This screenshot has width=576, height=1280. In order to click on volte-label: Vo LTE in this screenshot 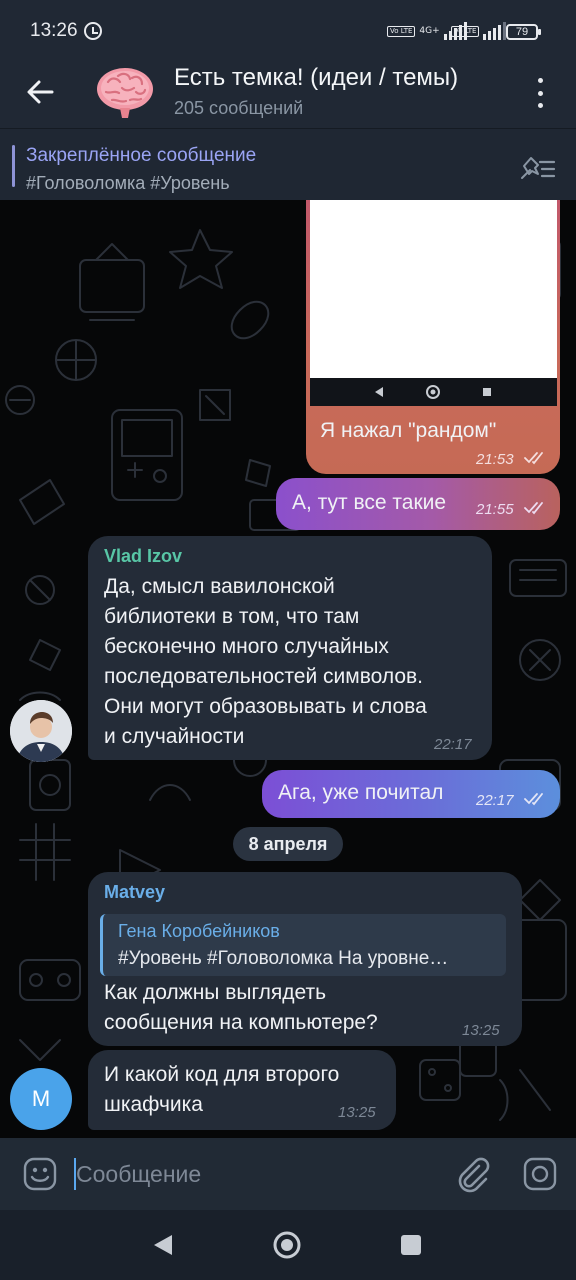, I will do `click(401, 31)`.